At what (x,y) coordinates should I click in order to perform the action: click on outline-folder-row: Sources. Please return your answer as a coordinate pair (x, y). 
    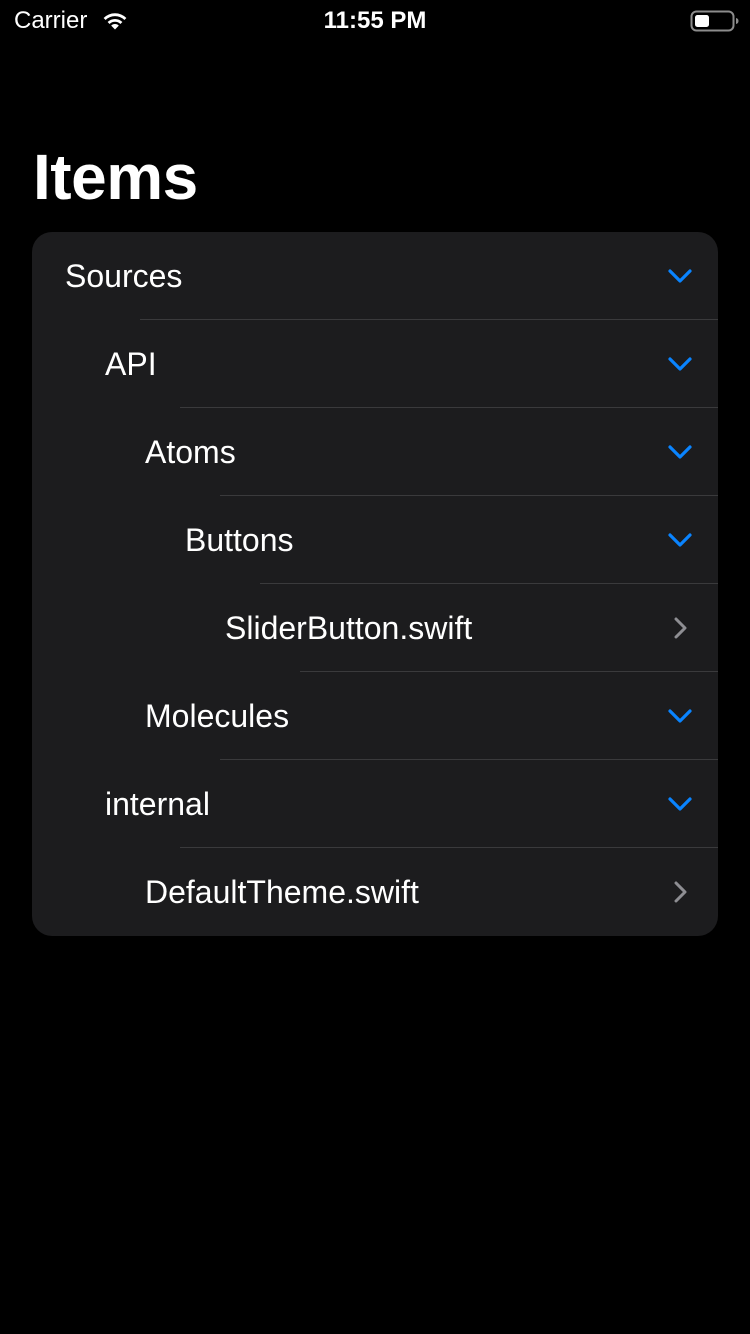
    Looking at the image, I should click on (375, 276).